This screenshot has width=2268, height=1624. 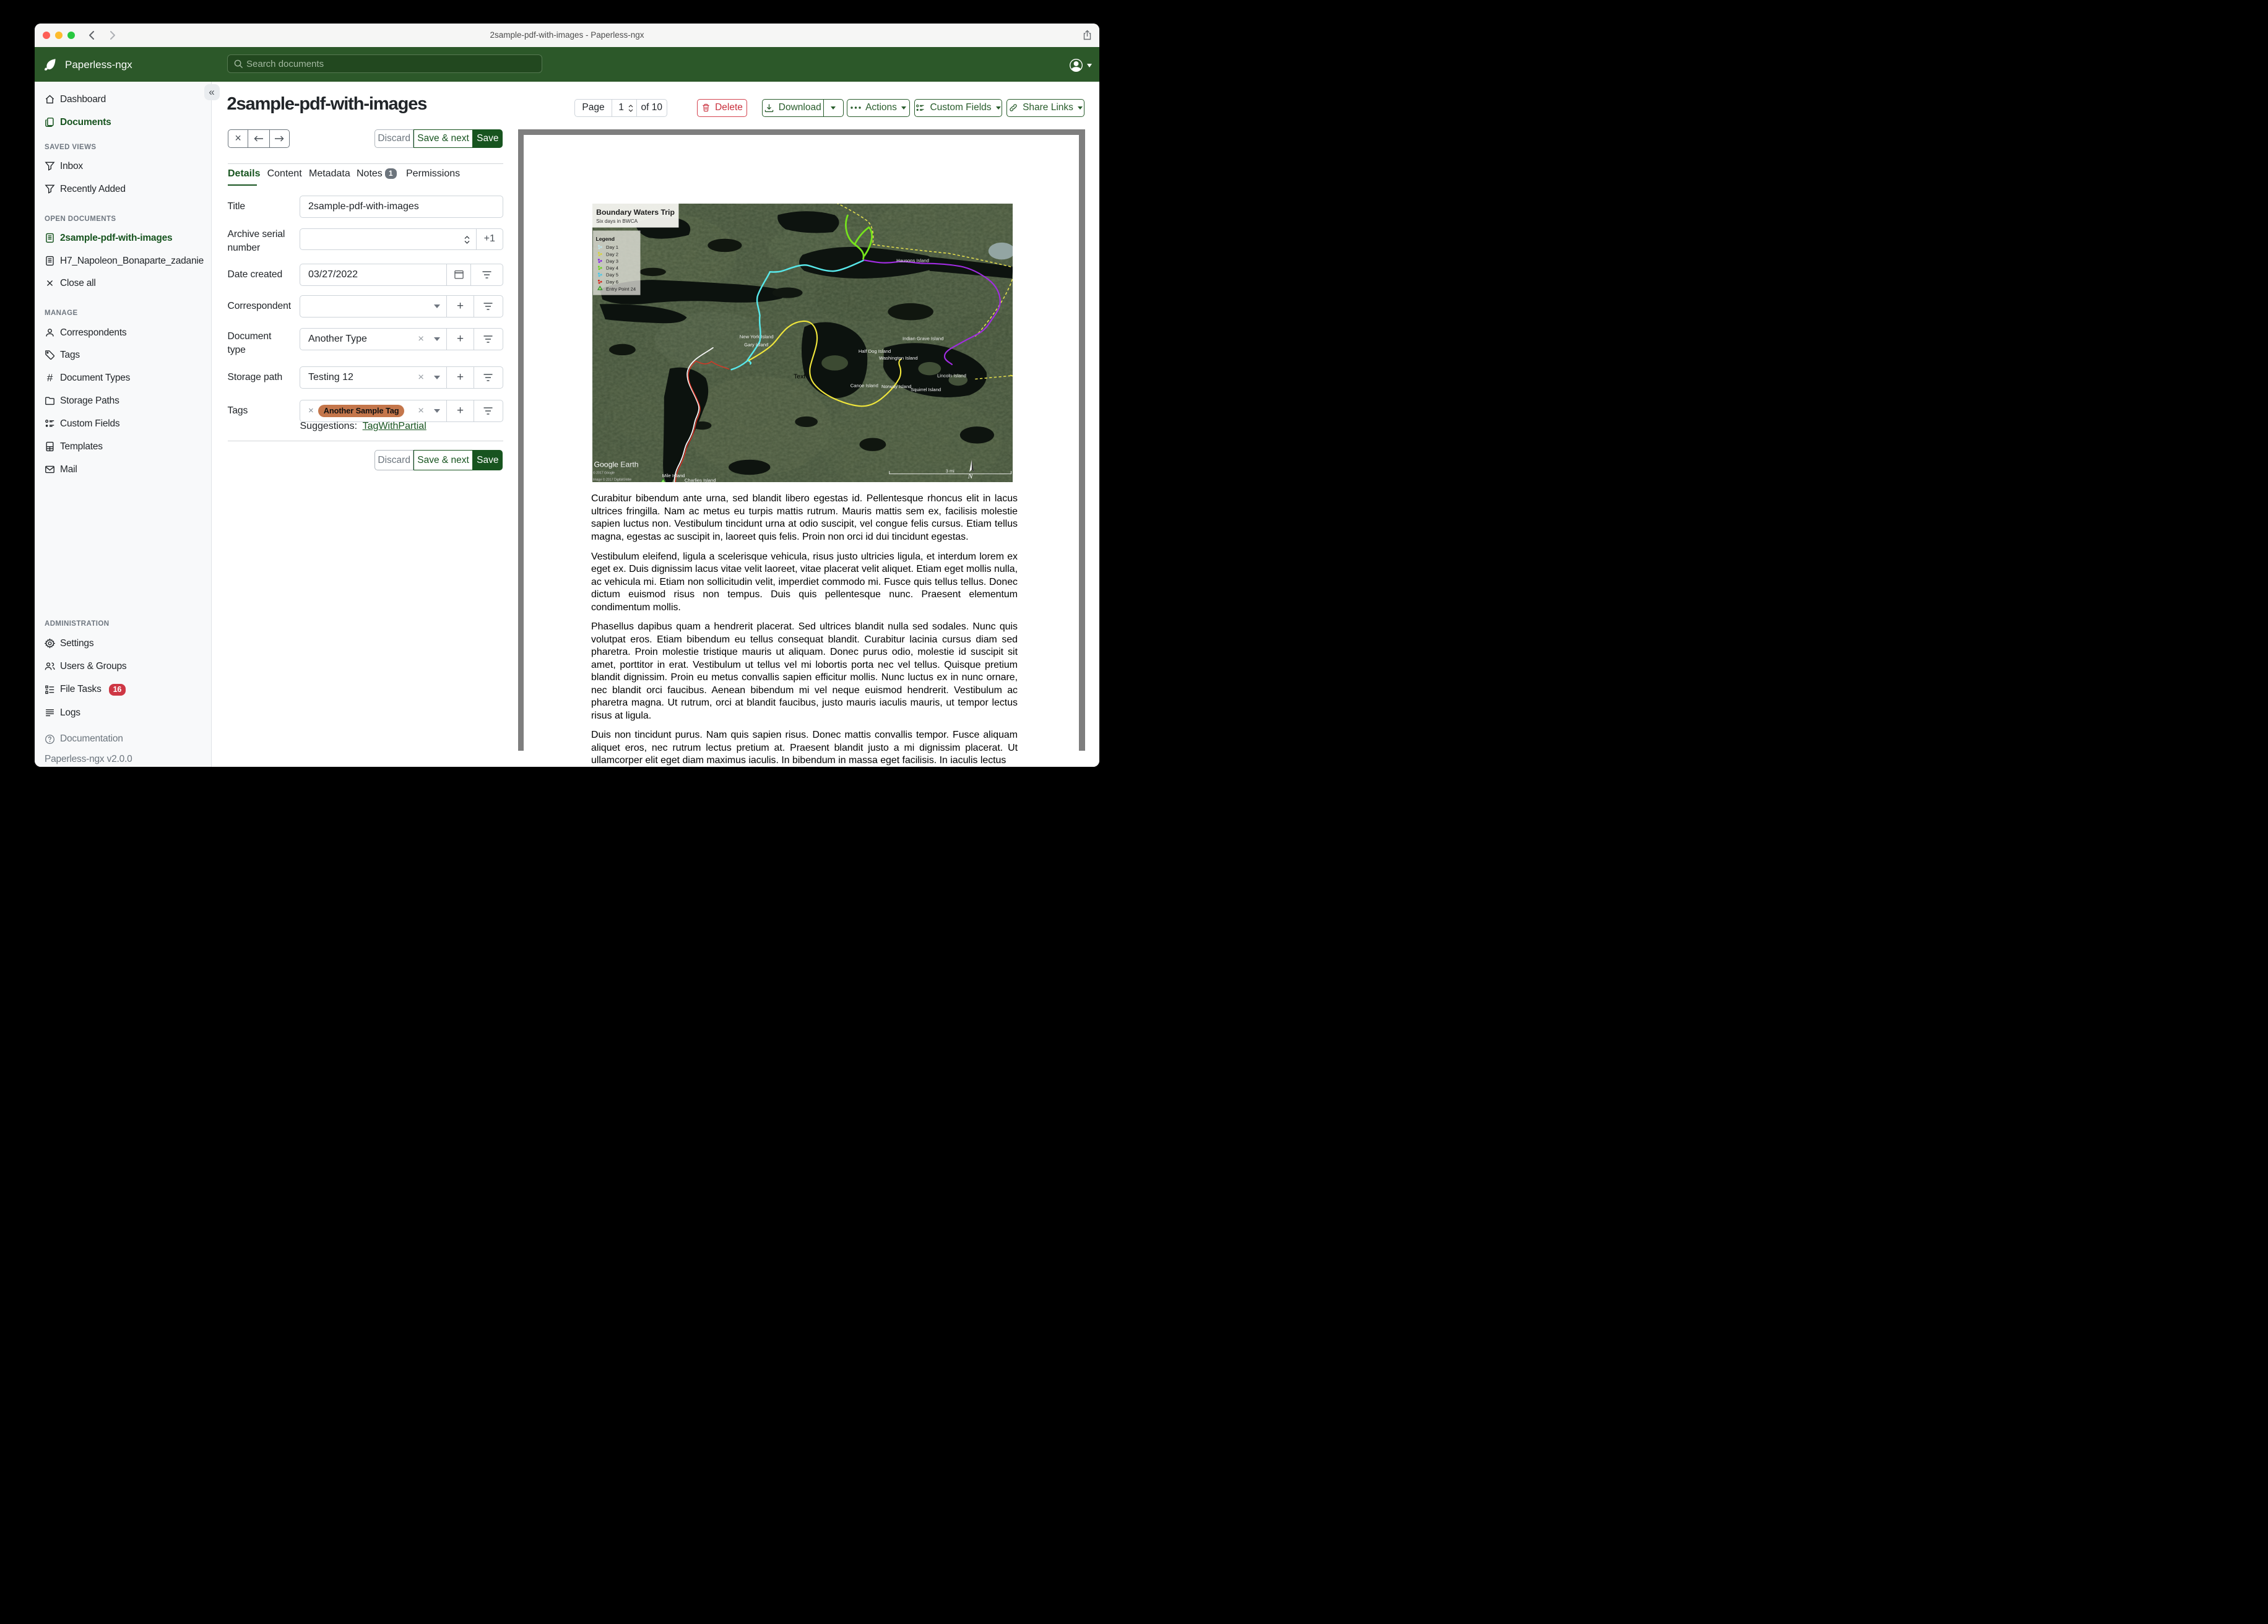 I want to click on svg-text: 3 mi, so click(x=949, y=470).